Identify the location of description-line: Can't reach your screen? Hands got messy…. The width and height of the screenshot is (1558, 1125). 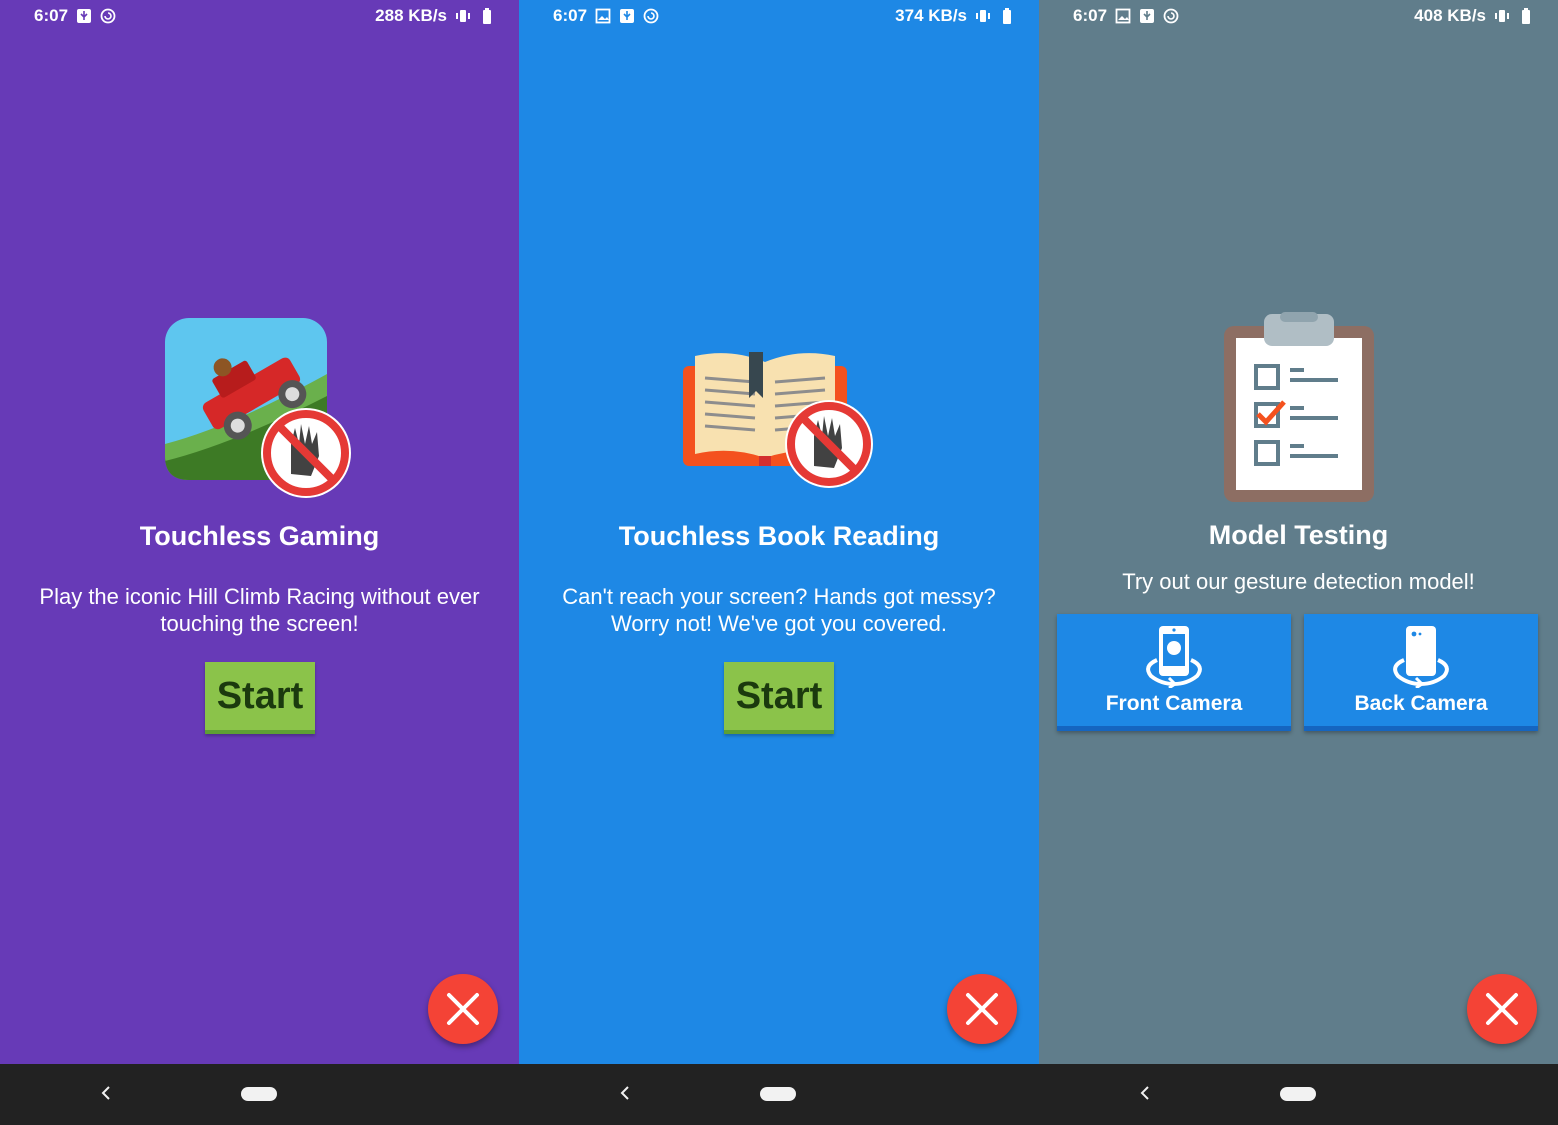
(779, 596).